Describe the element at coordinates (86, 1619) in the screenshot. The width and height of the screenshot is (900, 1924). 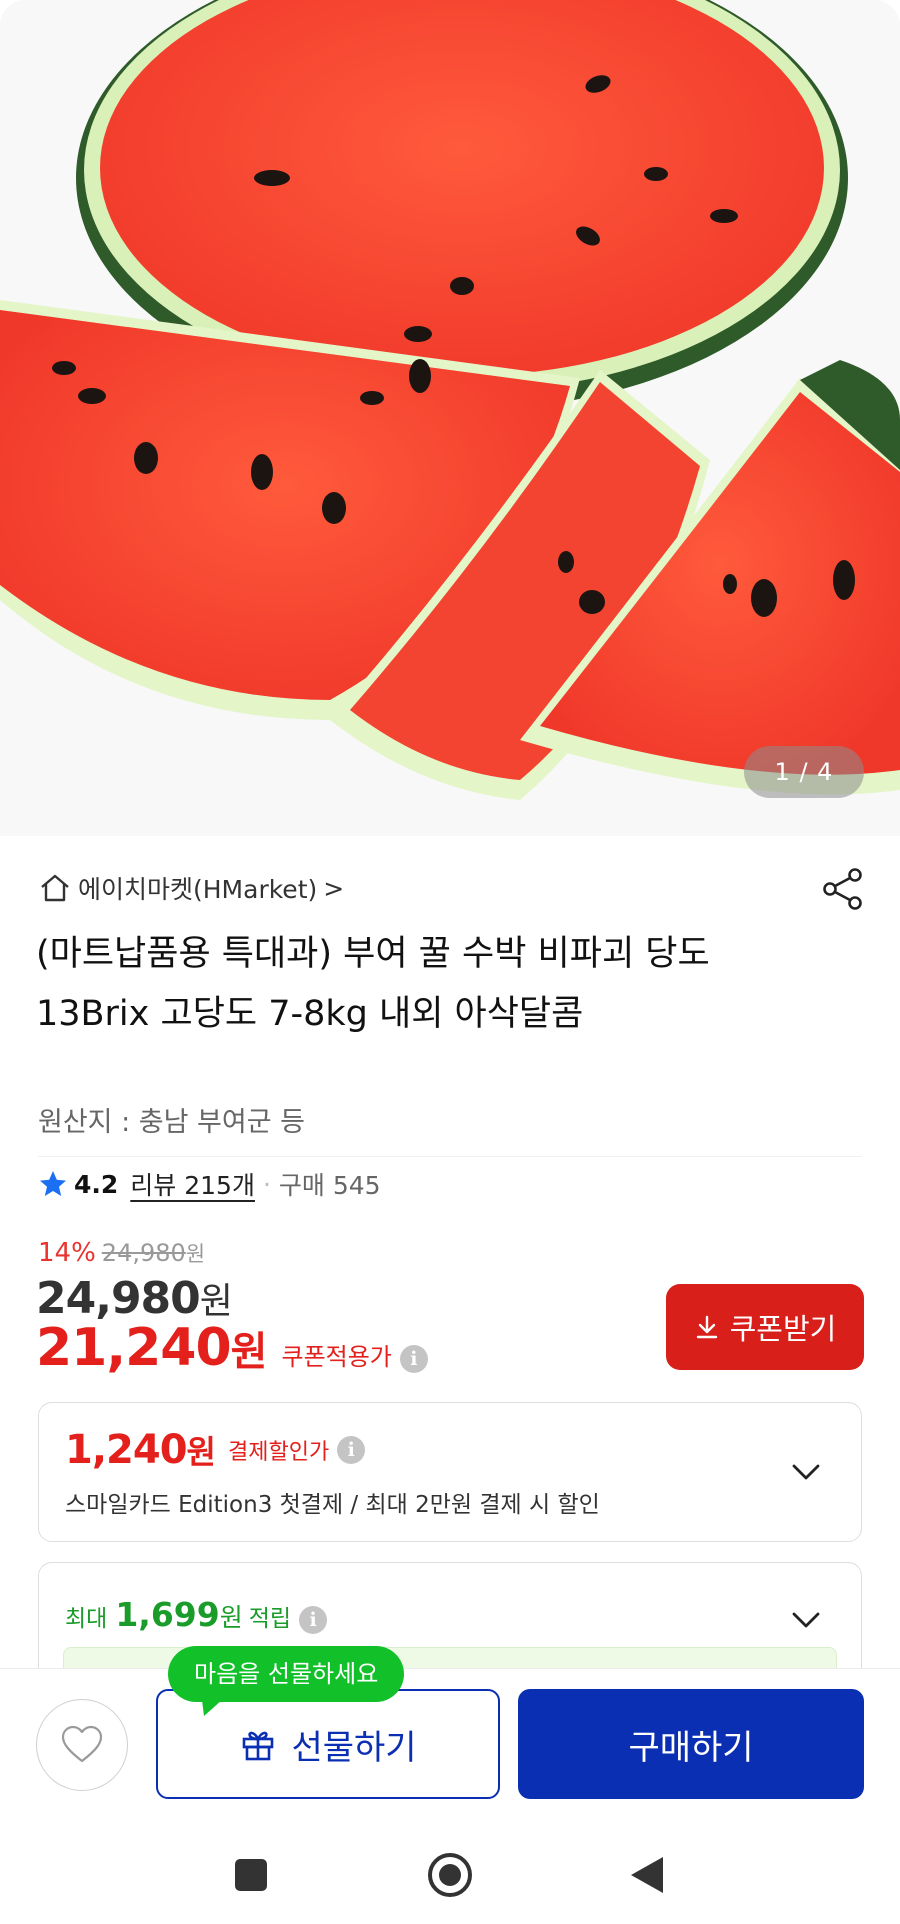
I see `points-prefix: 최대` at that location.